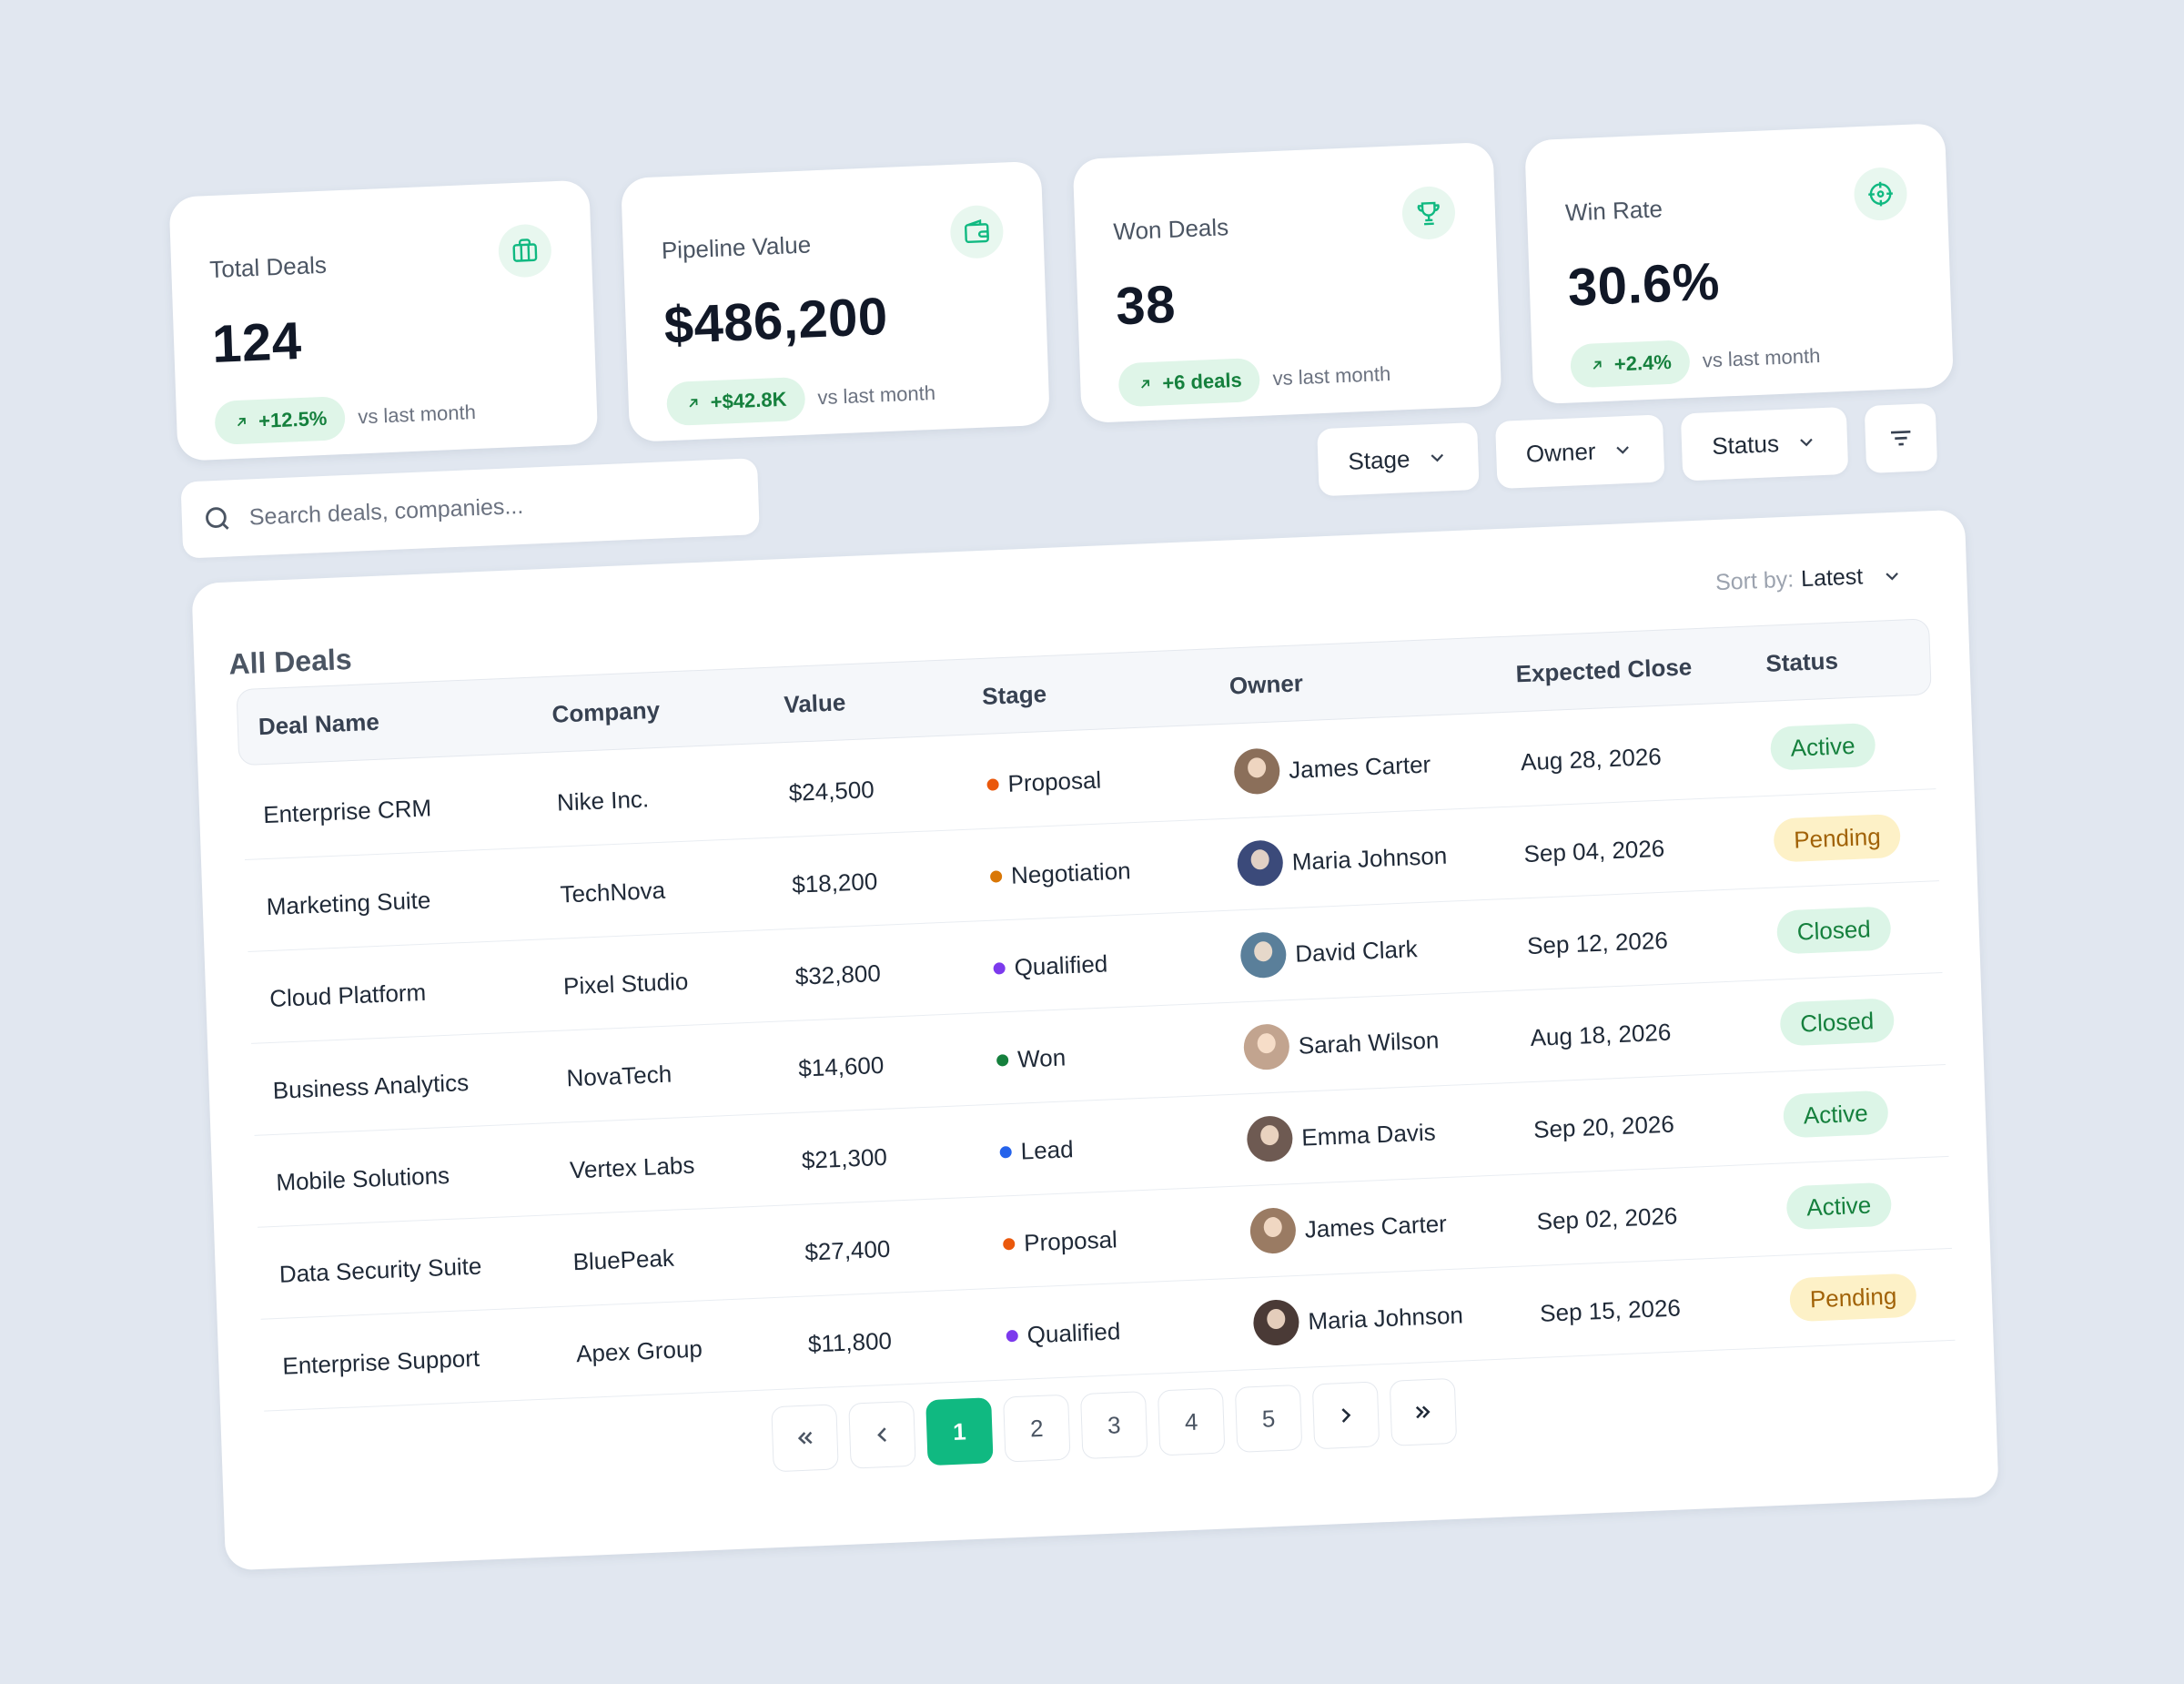 This screenshot has width=2184, height=1684. I want to click on expected-close-cell: Sep 02, 2026, so click(1607, 1218).